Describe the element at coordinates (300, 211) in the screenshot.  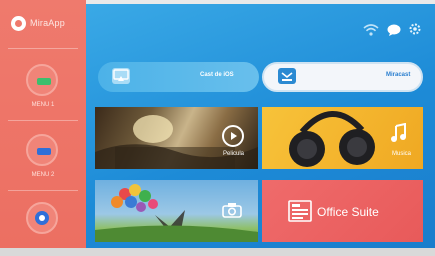
I see `document-icon` at that location.